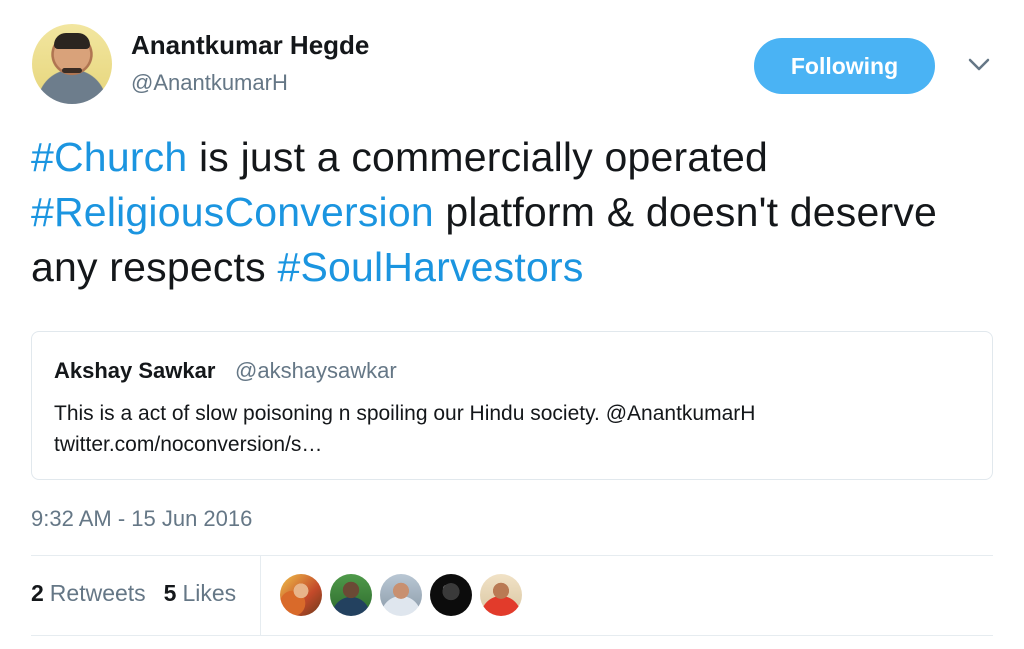 Image resolution: width=1024 pixels, height=649 pixels. I want to click on likes-count: 5, so click(170, 593).